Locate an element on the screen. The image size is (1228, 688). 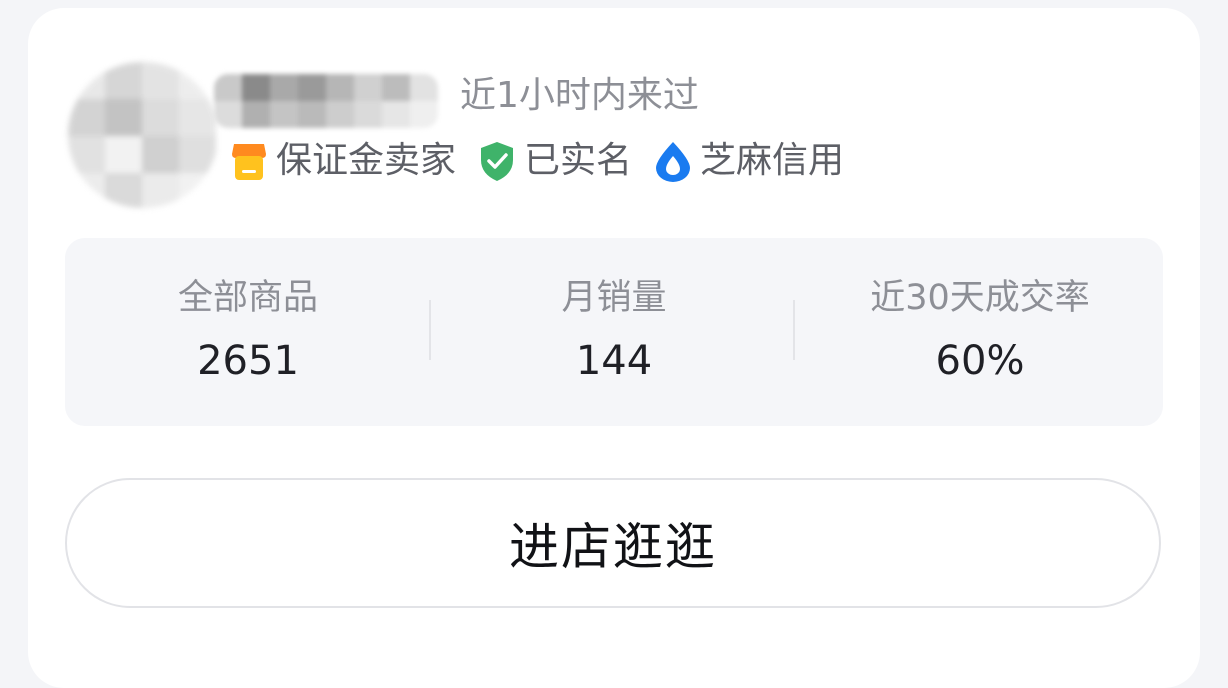
stat-value: 60% is located at coordinates (980, 361).